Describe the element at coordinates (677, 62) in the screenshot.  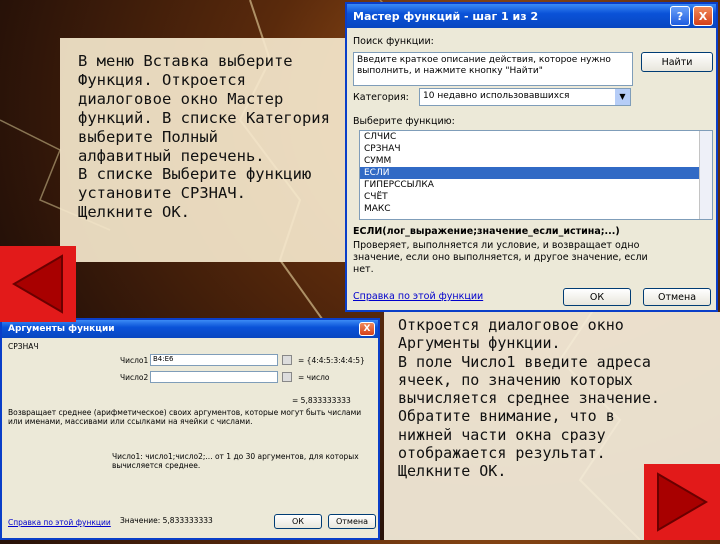
I see `find-button: Найти` at that location.